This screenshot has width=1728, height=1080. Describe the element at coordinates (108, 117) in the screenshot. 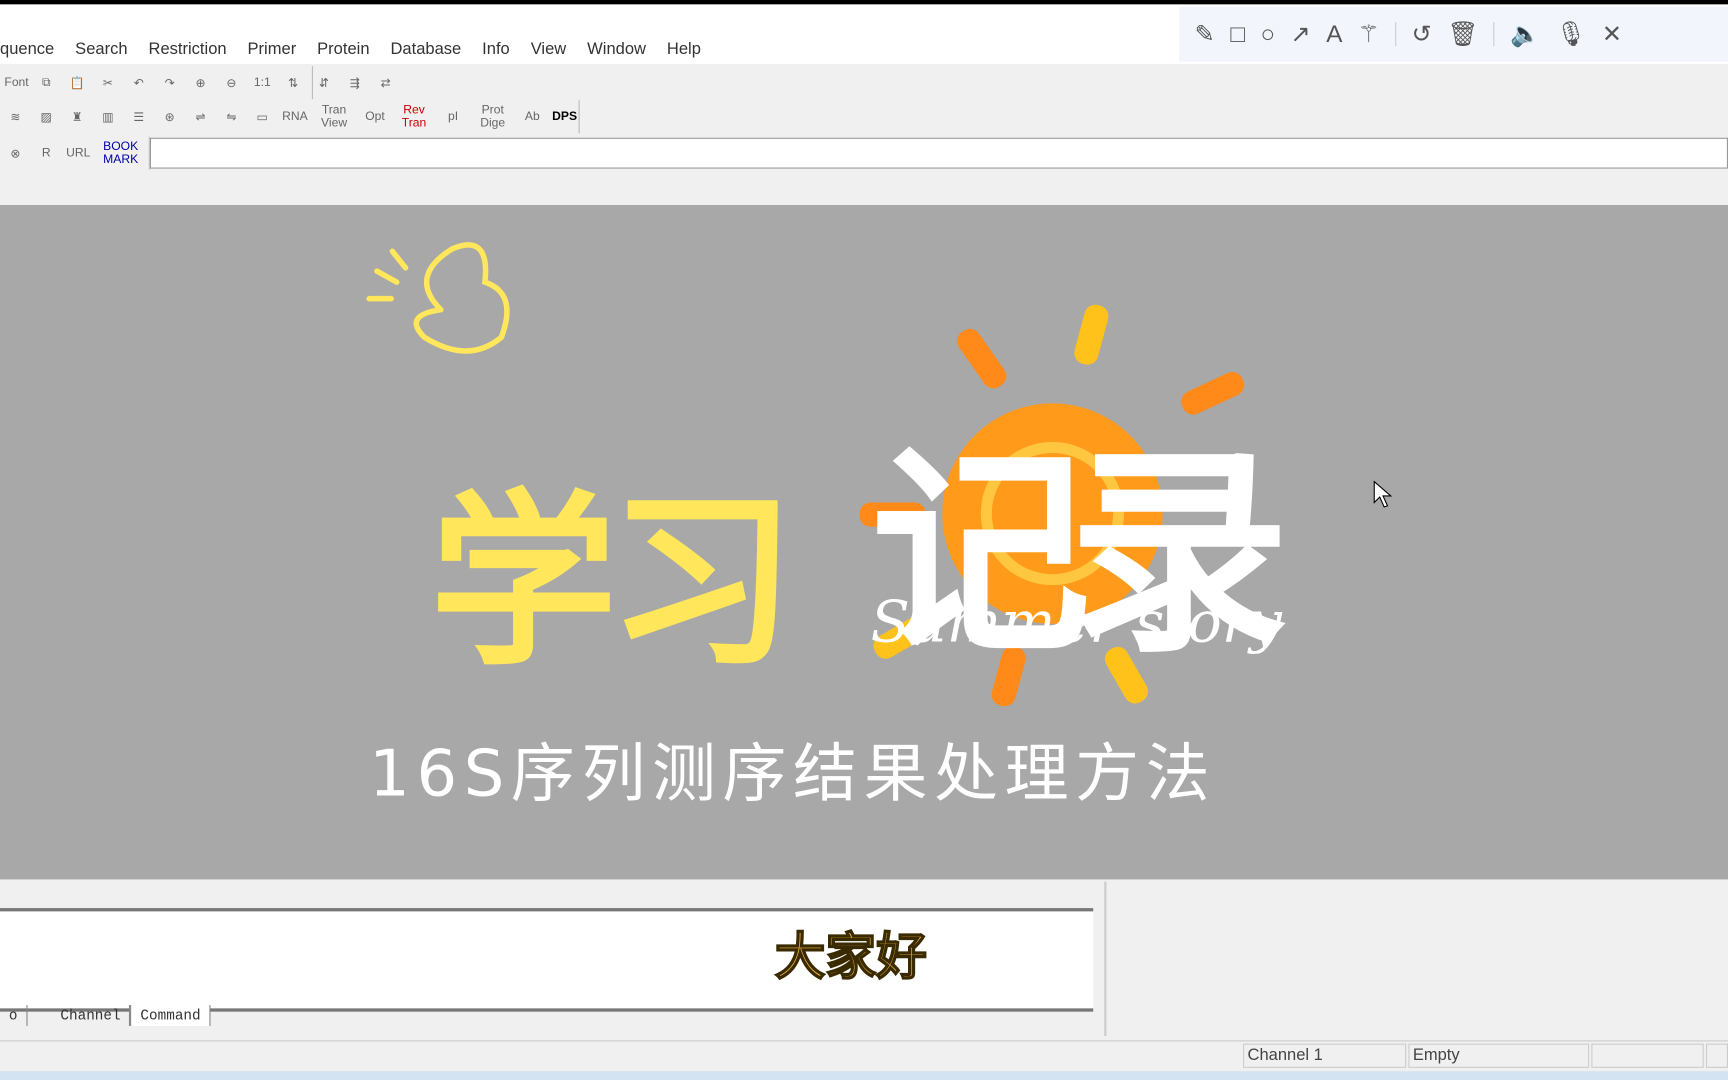

I see `toolbar-button: ▥` at that location.